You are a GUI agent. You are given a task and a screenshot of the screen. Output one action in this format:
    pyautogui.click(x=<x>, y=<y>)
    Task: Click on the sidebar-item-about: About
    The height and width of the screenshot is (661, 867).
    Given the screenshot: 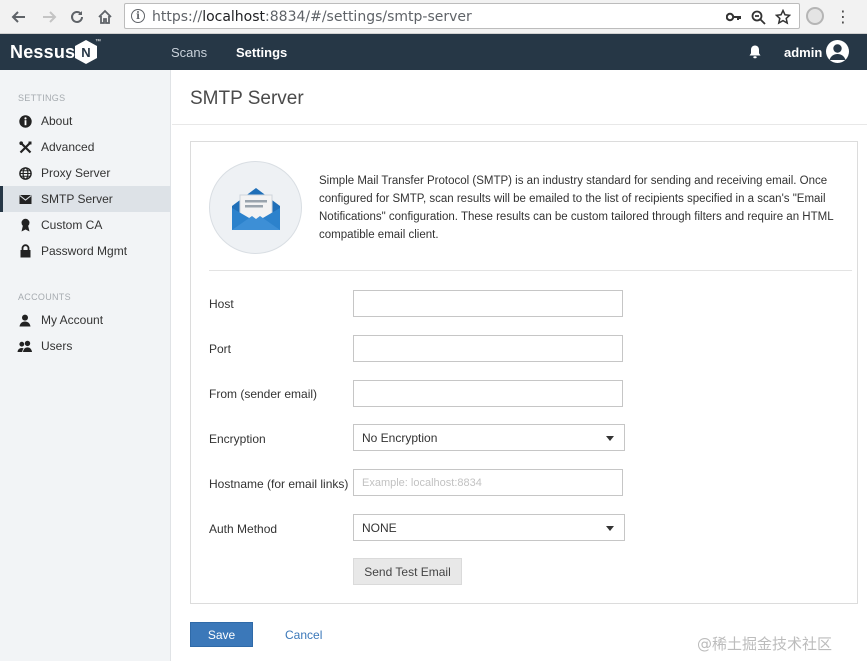 What is the action you would take?
    pyautogui.click(x=85, y=121)
    